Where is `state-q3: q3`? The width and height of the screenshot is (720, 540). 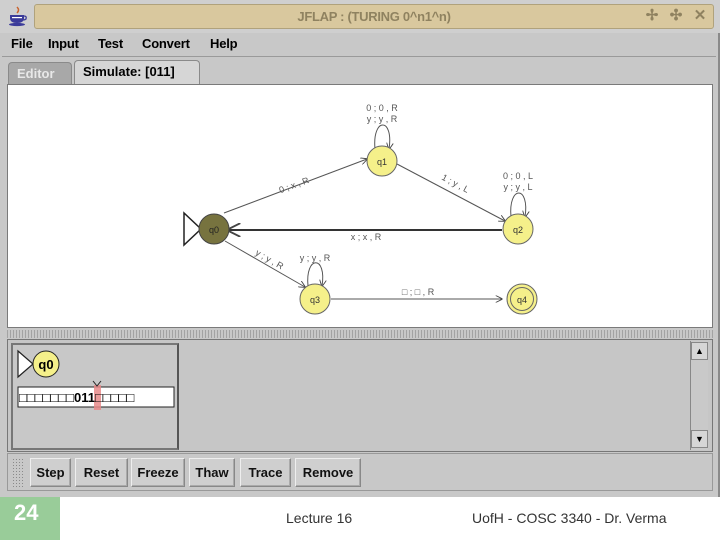 state-q3: q3 is located at coordinates (315, 299).